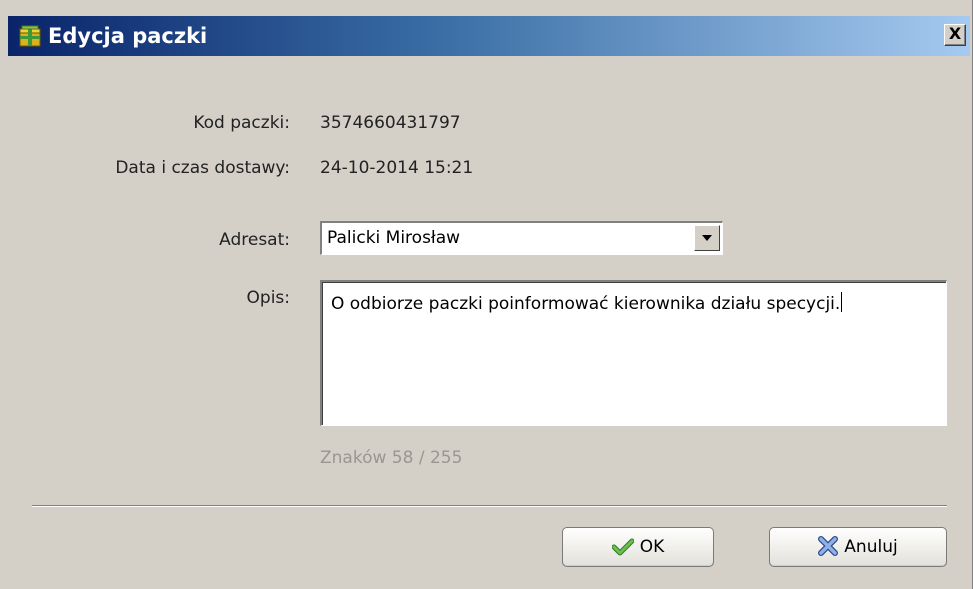  Describe the element at coordinates (622, 547) in the screenshot. I see `checkmark-icon` at that location.